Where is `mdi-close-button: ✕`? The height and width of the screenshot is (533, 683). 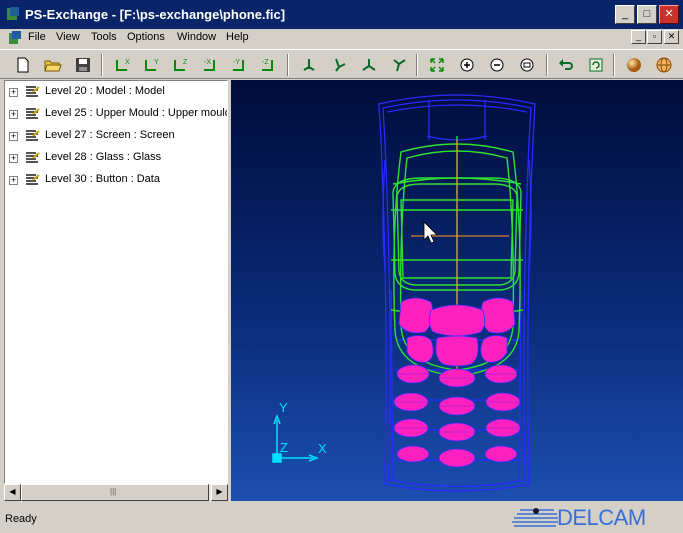 mdi-close-button: ✕ is located at coordinates (671, 37).